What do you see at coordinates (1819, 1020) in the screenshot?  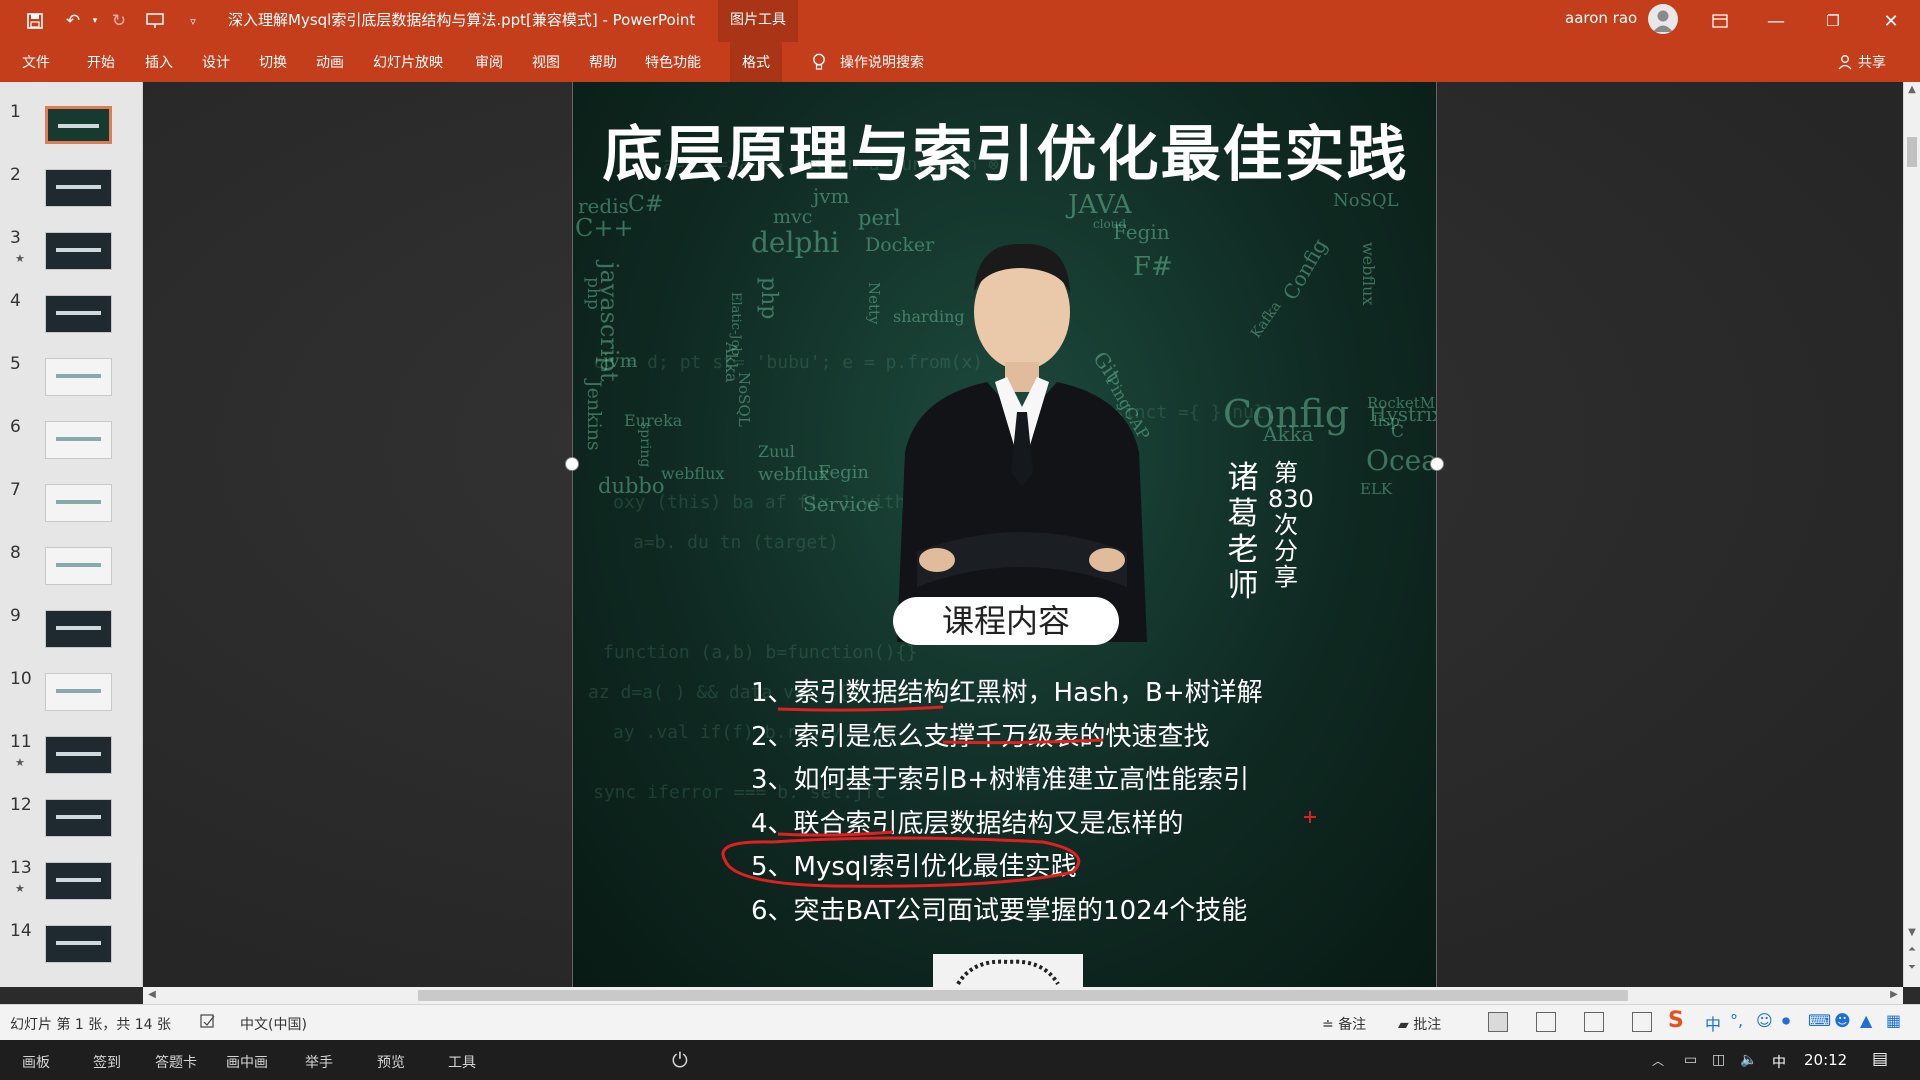 I see `ime-keyboard-icon: ⌨` at bounding box center [1819, 1020].